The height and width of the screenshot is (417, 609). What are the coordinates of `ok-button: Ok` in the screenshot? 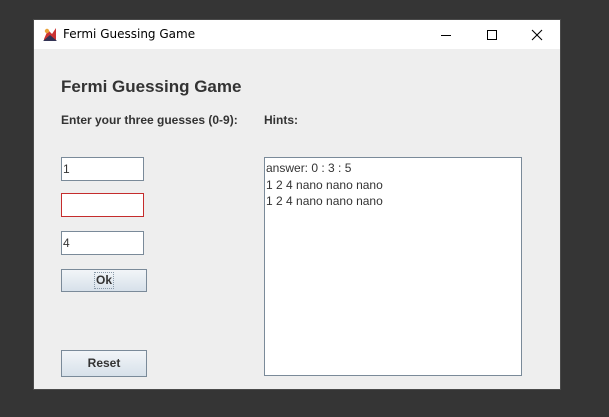 It's located at (104, 280).